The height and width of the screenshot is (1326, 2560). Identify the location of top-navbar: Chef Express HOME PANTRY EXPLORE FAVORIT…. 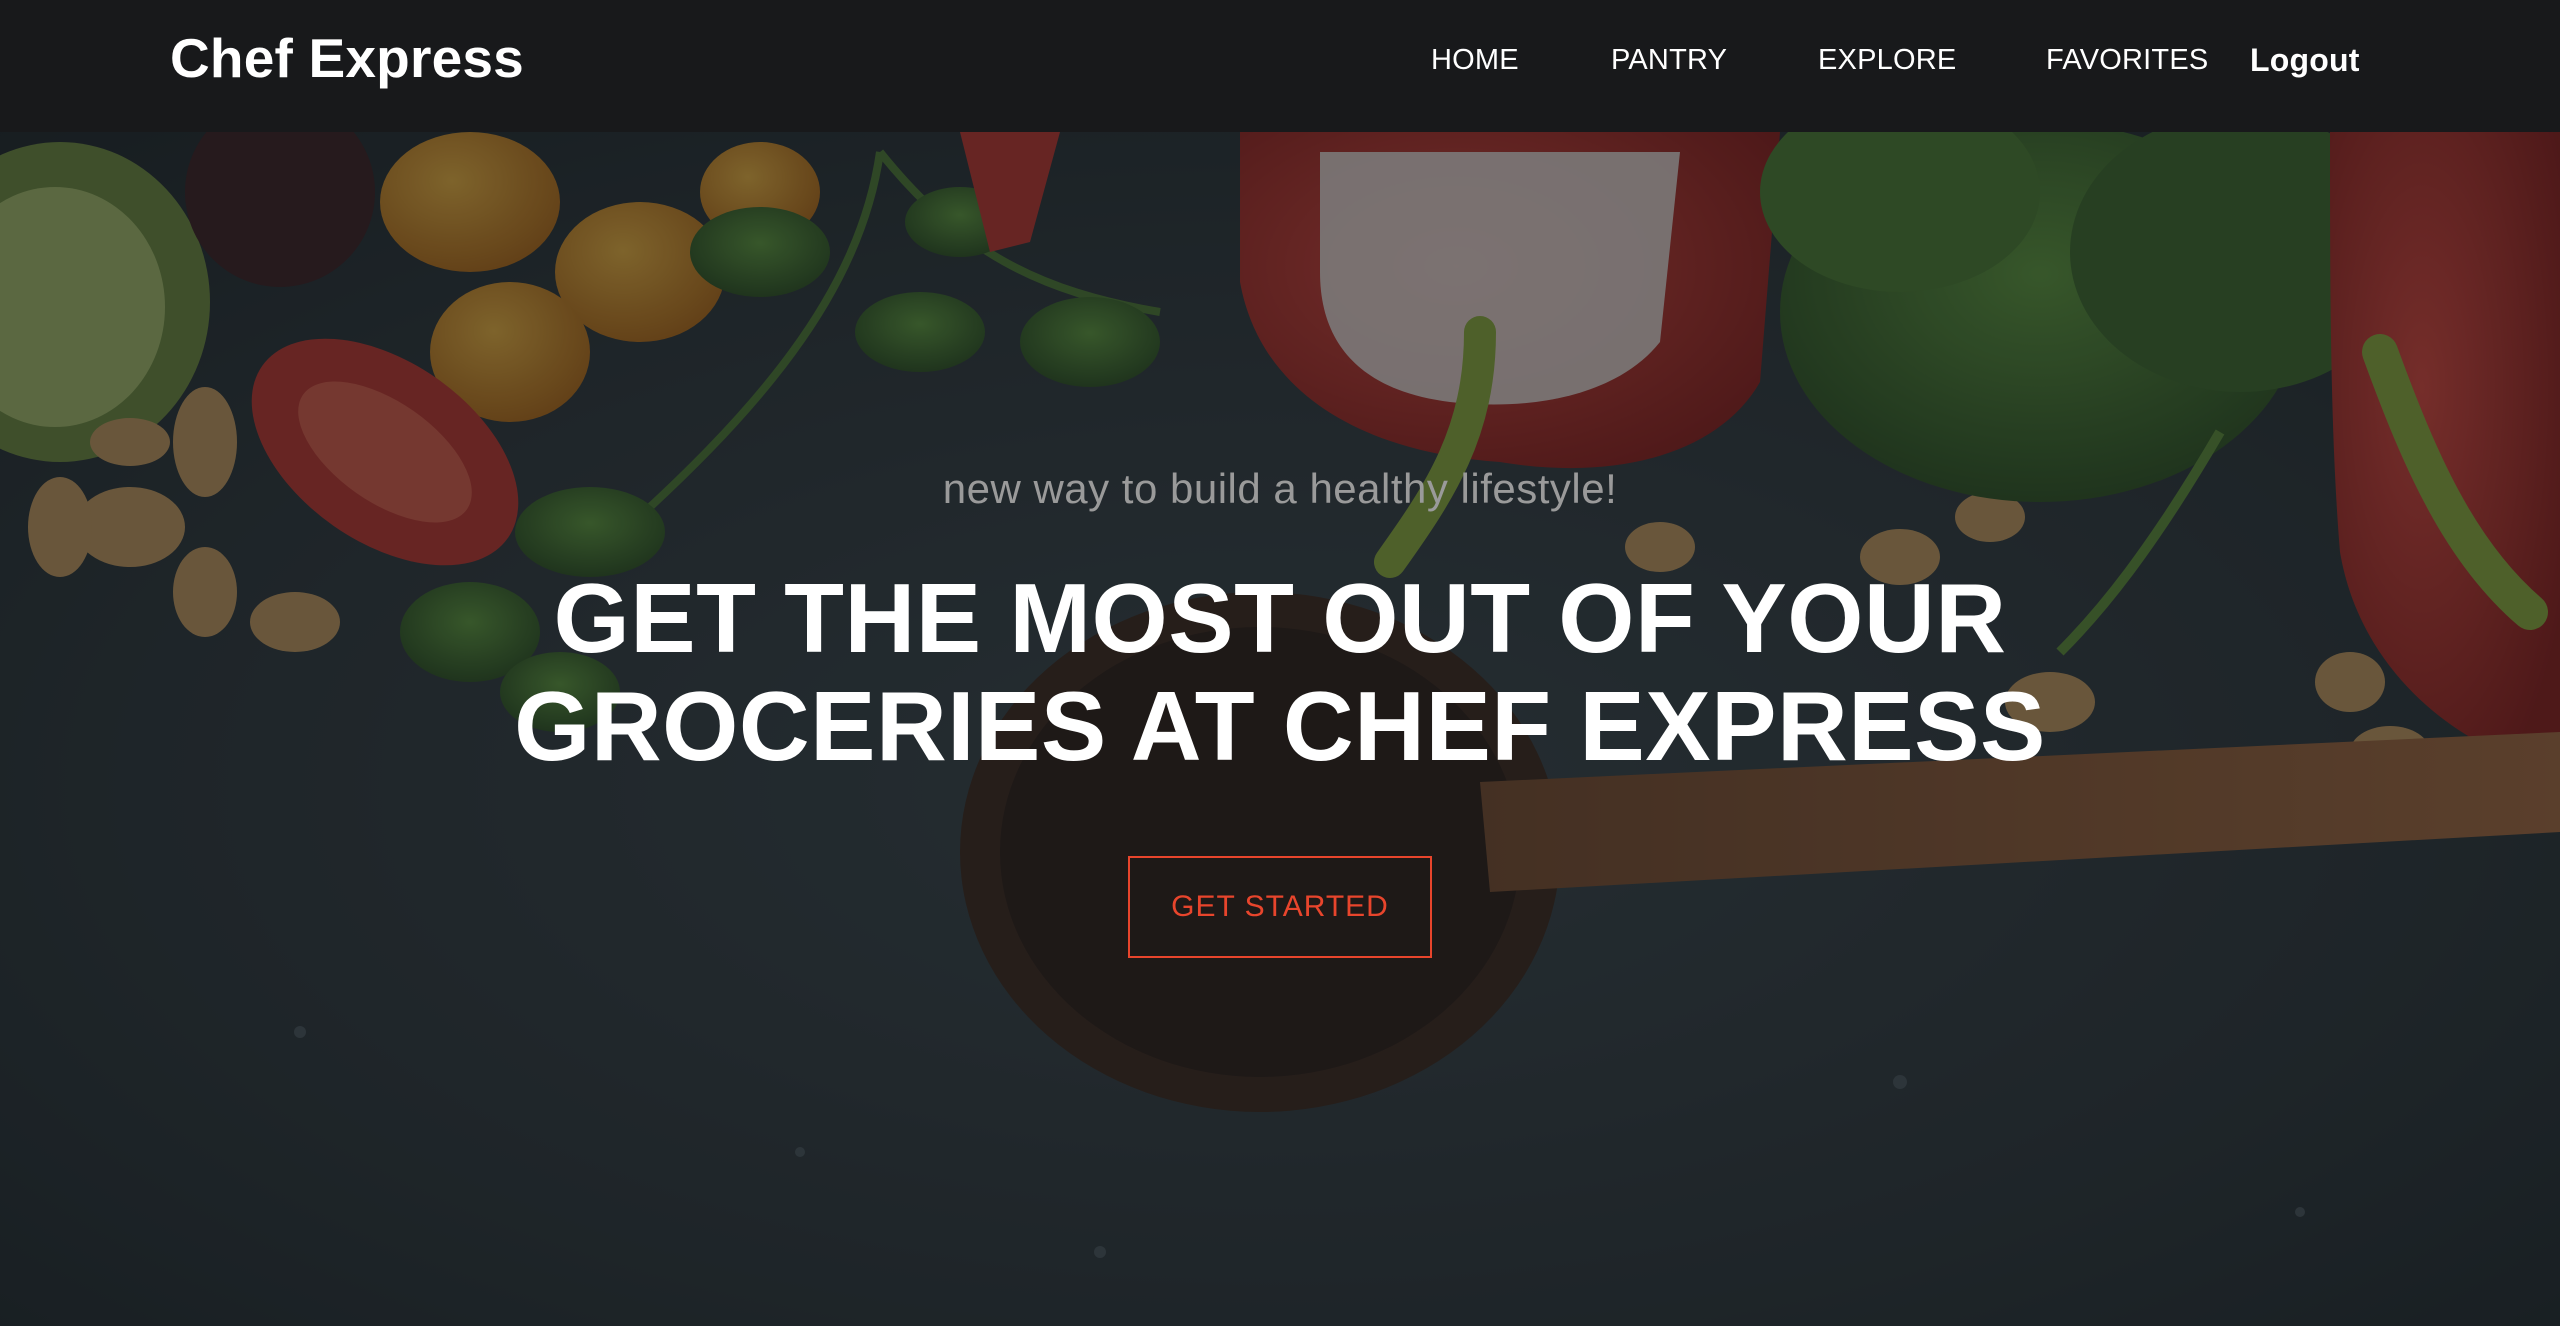
(1280, 66).